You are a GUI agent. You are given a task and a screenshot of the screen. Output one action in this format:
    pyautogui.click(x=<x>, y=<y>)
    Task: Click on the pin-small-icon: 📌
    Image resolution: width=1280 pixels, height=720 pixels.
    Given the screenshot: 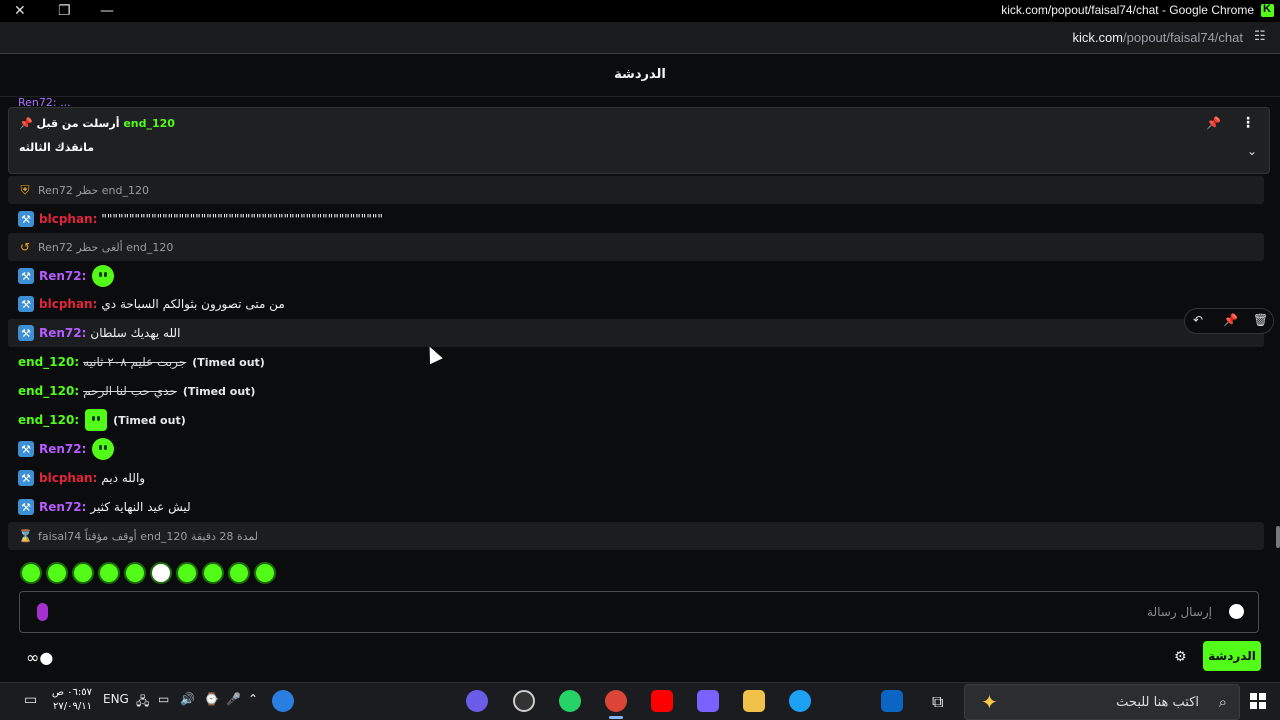 What is the action you would take?
    pyautogui.click(x=26, y=123)
    